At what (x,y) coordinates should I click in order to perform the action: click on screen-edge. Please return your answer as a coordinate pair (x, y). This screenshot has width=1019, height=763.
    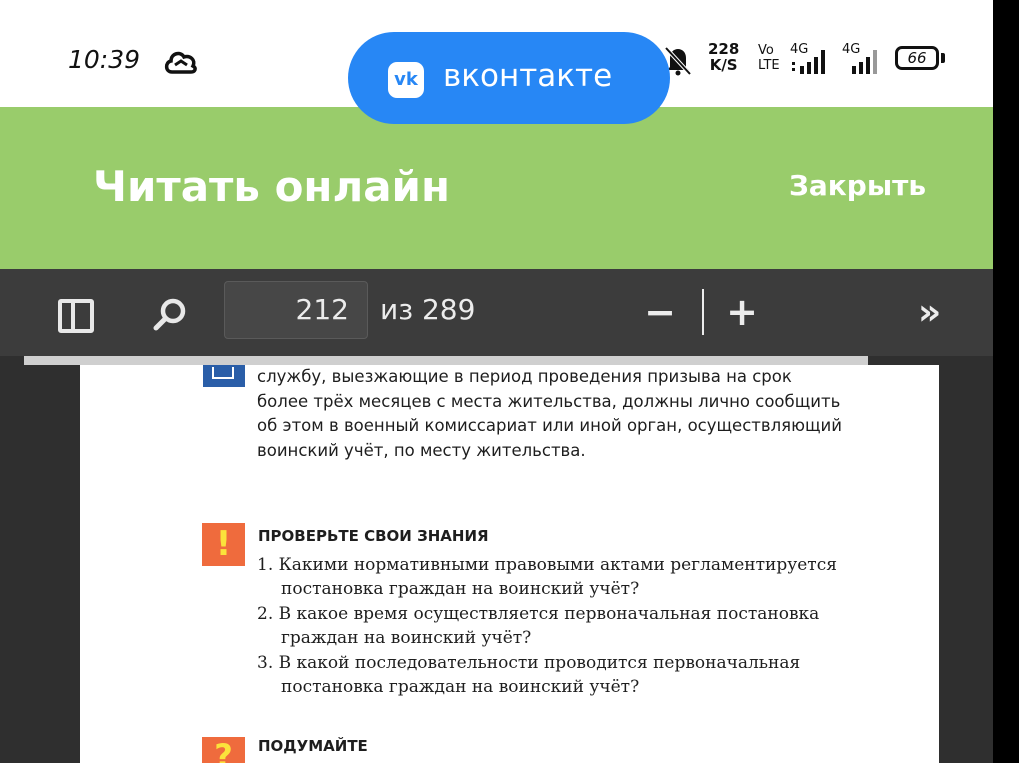
    Looking at the image, I should click on (1006, 381).